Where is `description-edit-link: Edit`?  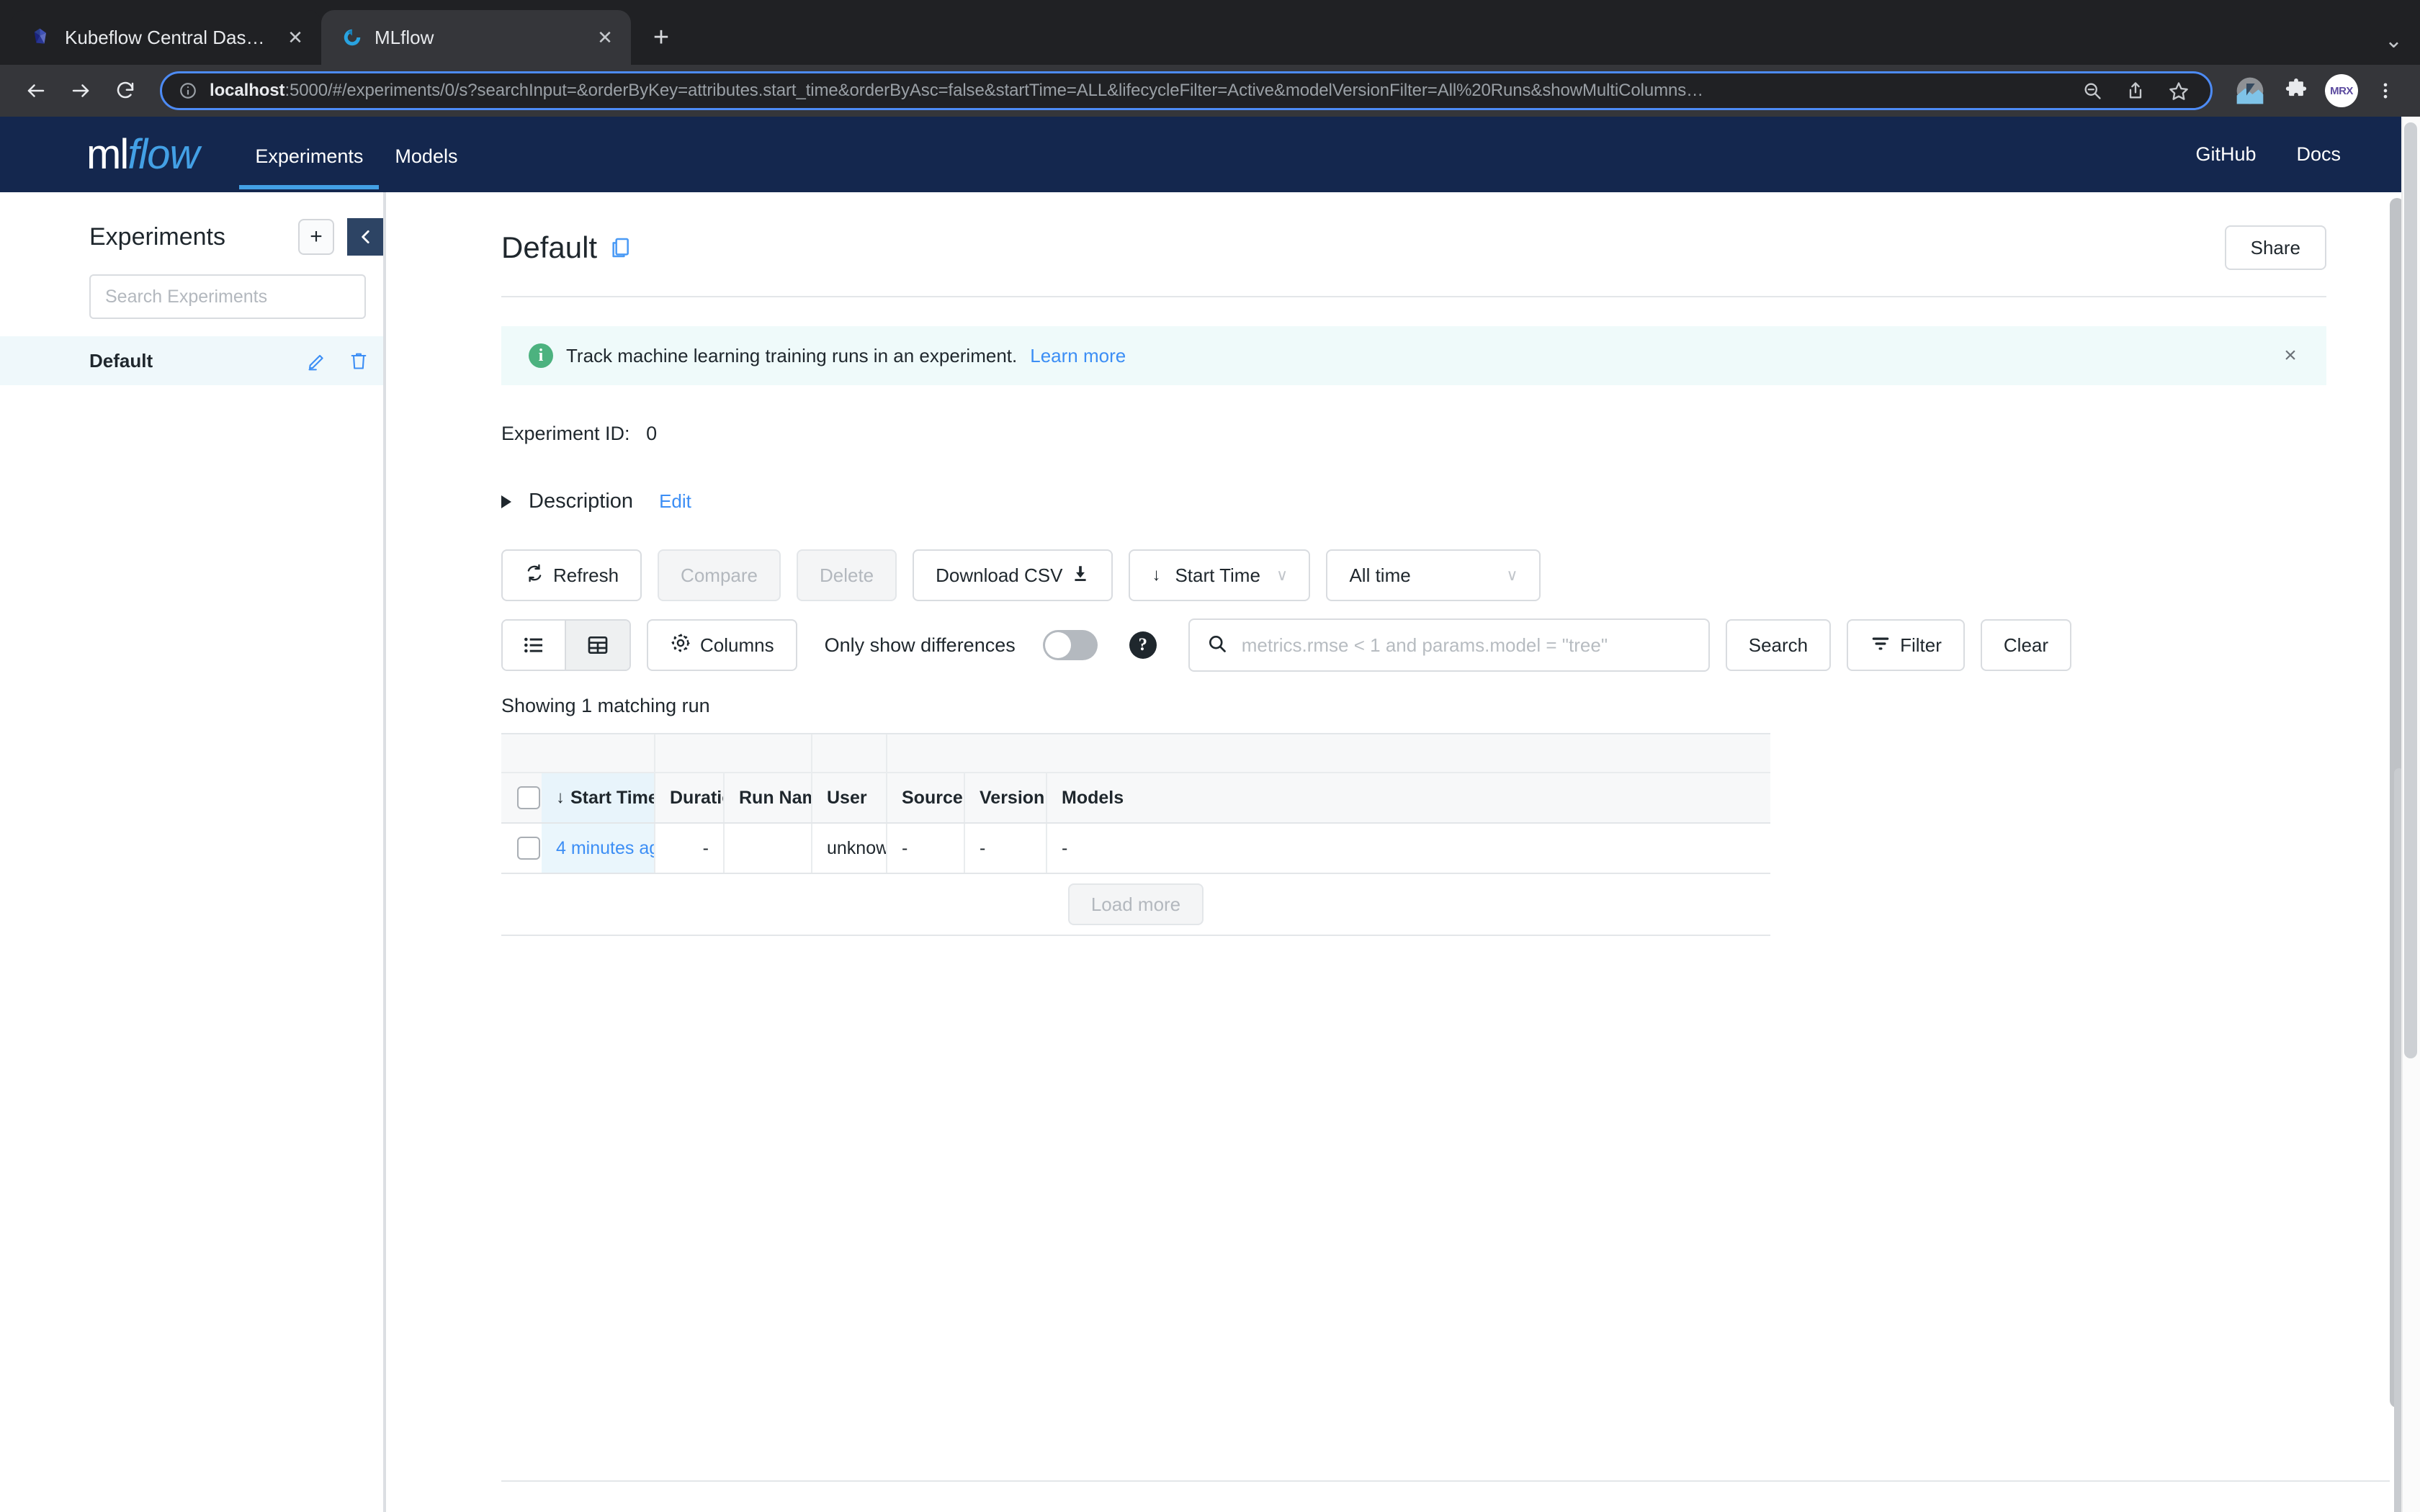 description-edit-link: Edit is located at coordinates (675, 501).